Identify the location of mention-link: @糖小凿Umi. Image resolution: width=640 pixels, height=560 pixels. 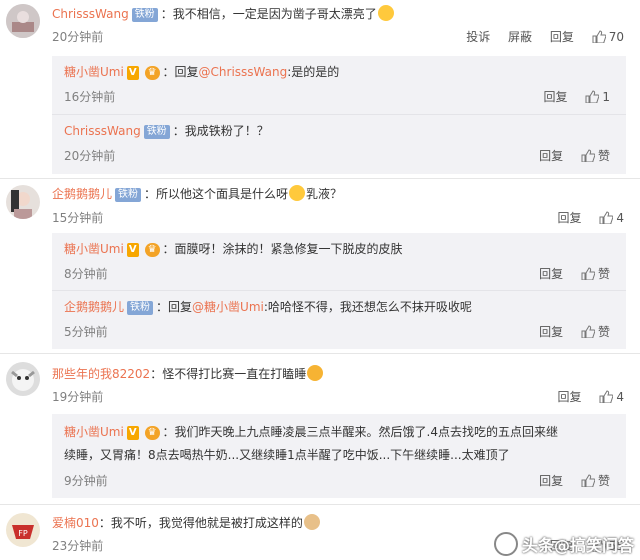
(228, 307).